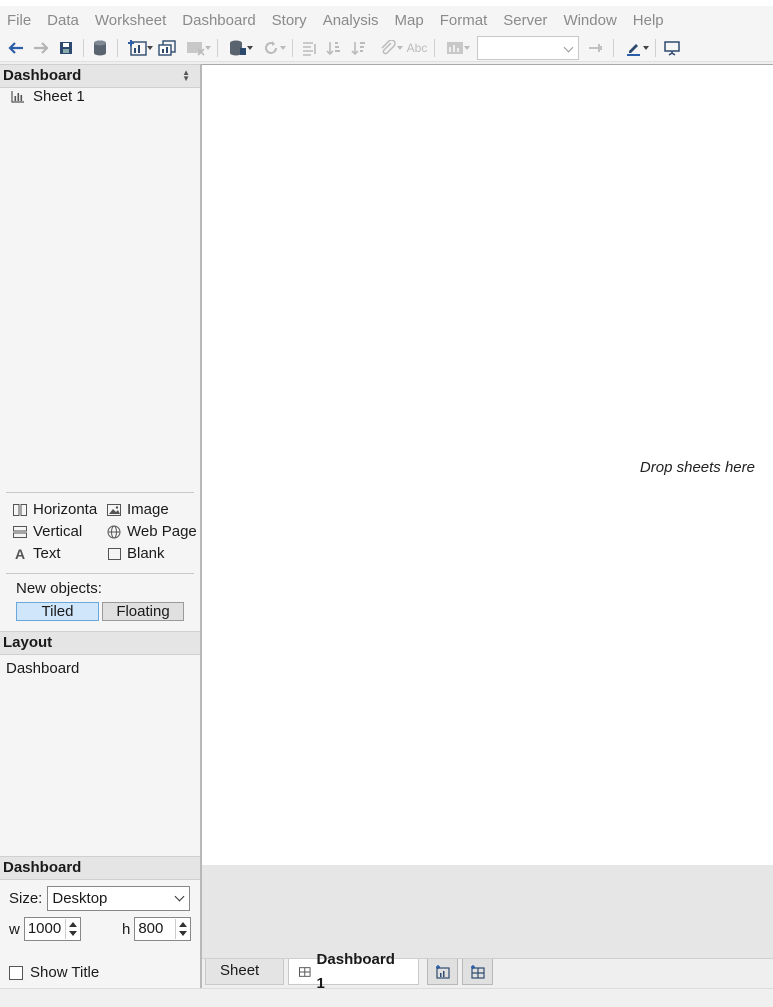 This screenshot has height=1007, width=773. What do you see at coordinates (138, 509) in the screenshot?
I see `object-image: Image` at bounding box center [138, 509].